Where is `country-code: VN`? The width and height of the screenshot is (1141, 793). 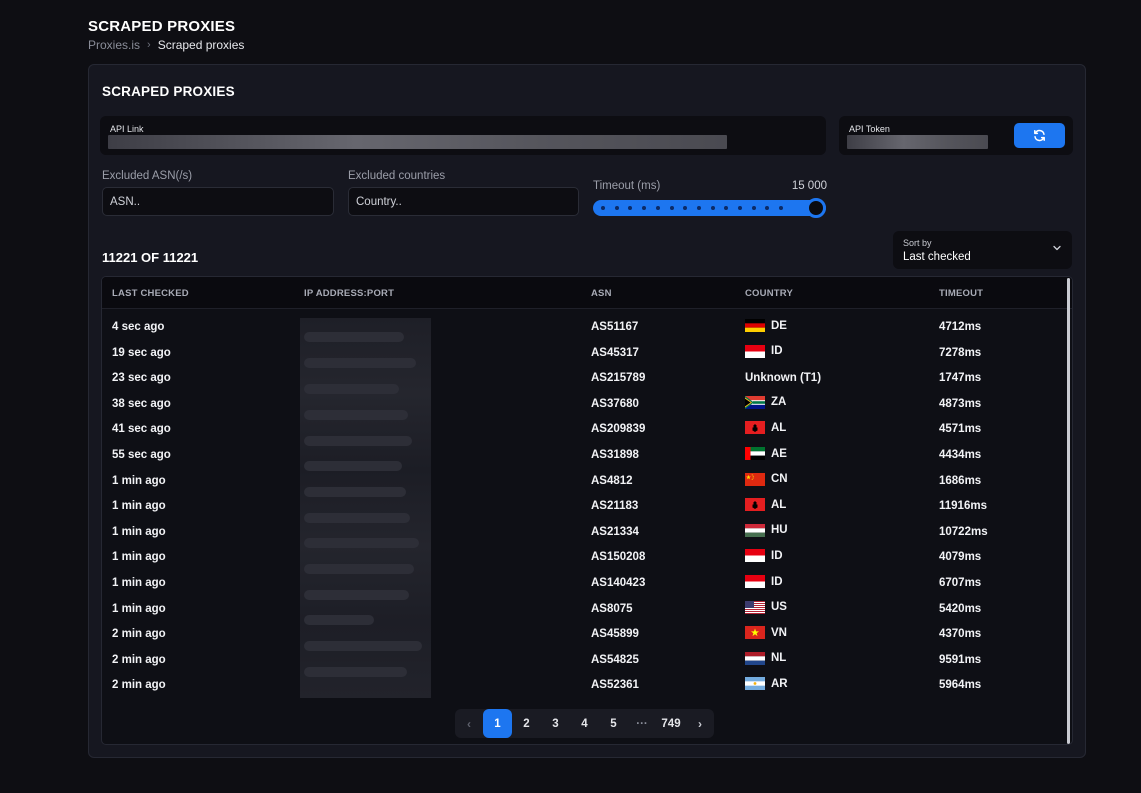
country-code: VN is located at coordinates (779, 632).